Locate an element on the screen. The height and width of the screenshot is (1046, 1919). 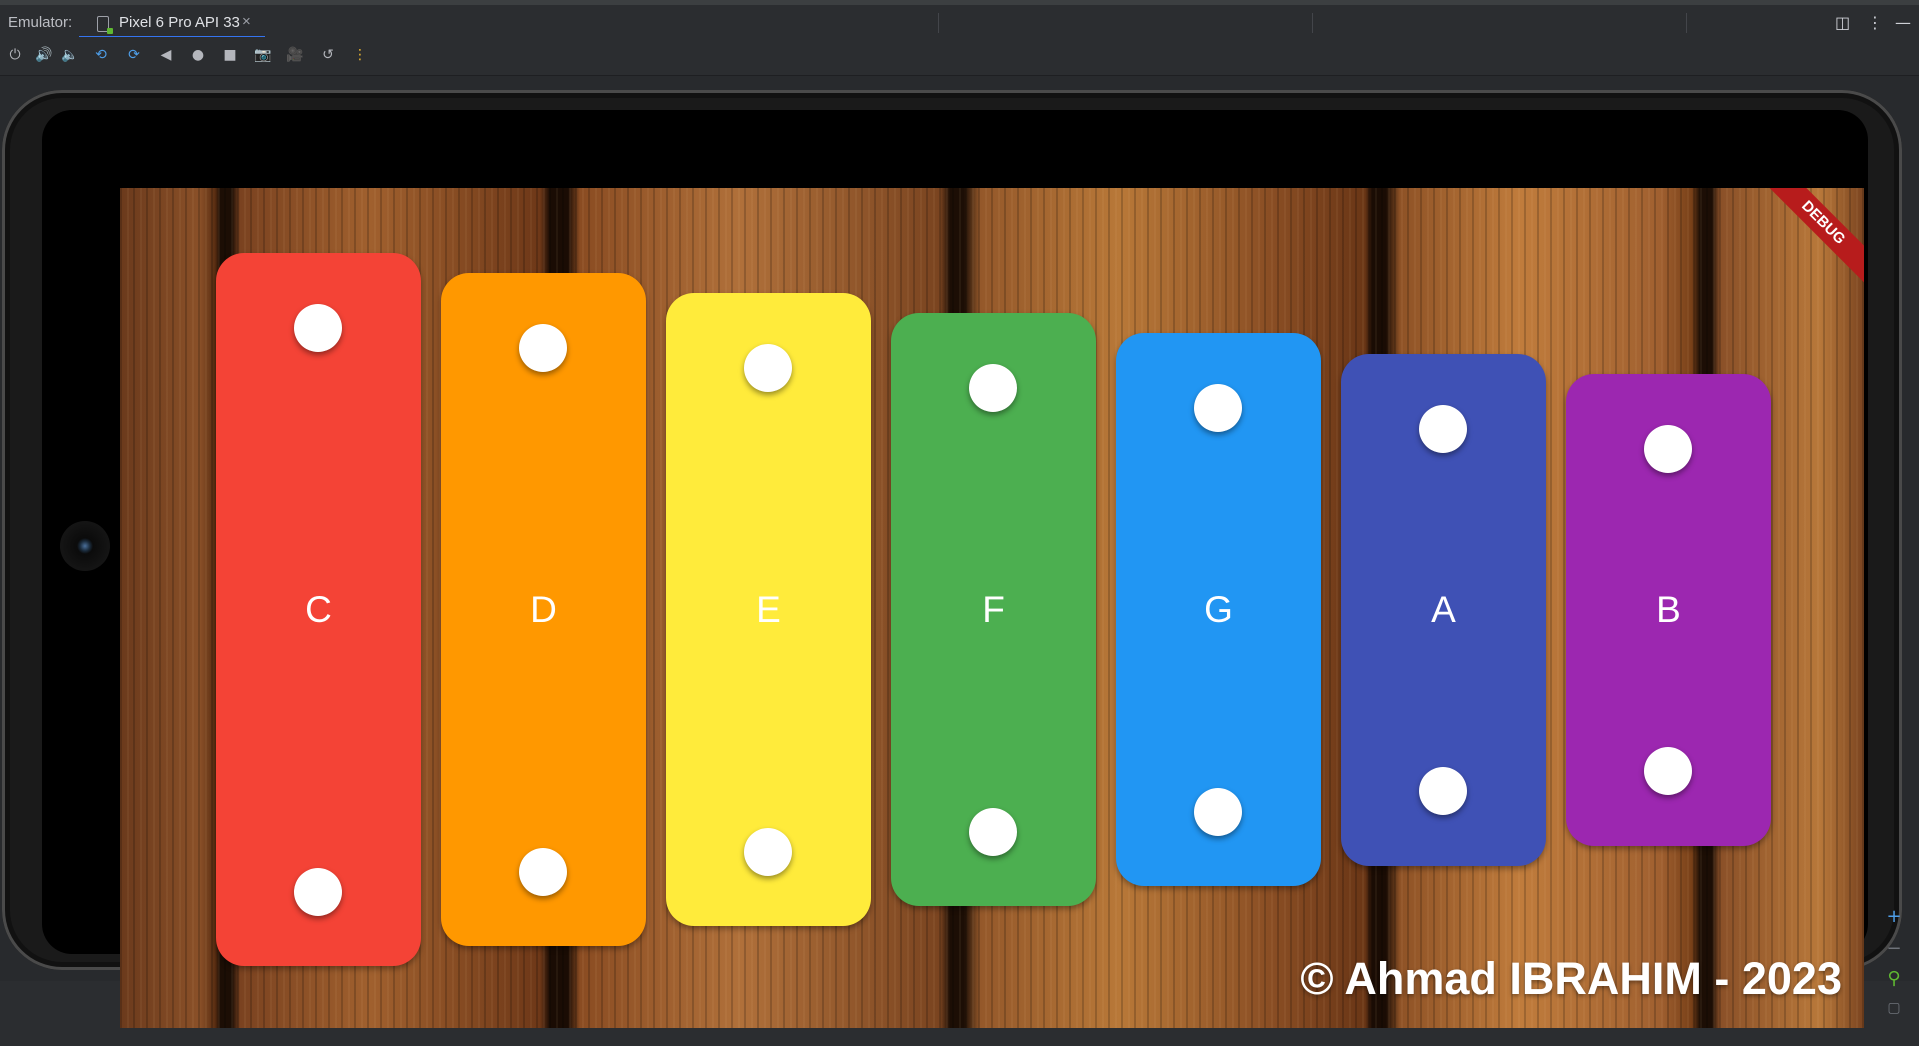
key-note-label: C is located at coordinates (318, 609).